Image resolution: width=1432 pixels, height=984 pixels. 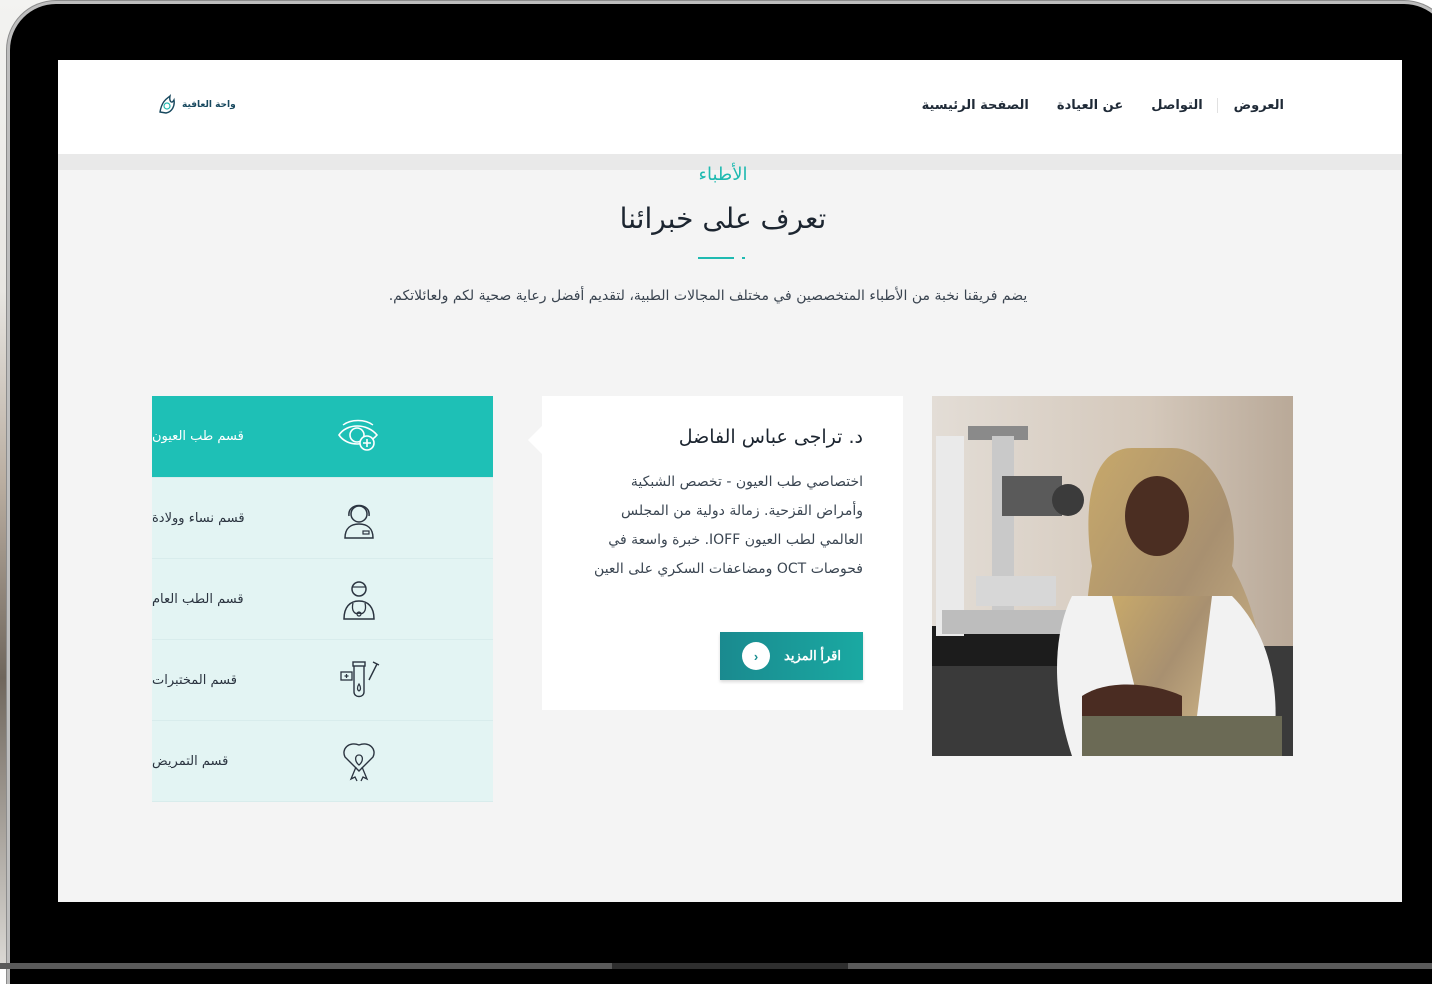 What do you see at coordinates (322, 680) in the screenshot?
I see `tab-laboratories: قسم المختبرات` at bounding box center [322, 680].